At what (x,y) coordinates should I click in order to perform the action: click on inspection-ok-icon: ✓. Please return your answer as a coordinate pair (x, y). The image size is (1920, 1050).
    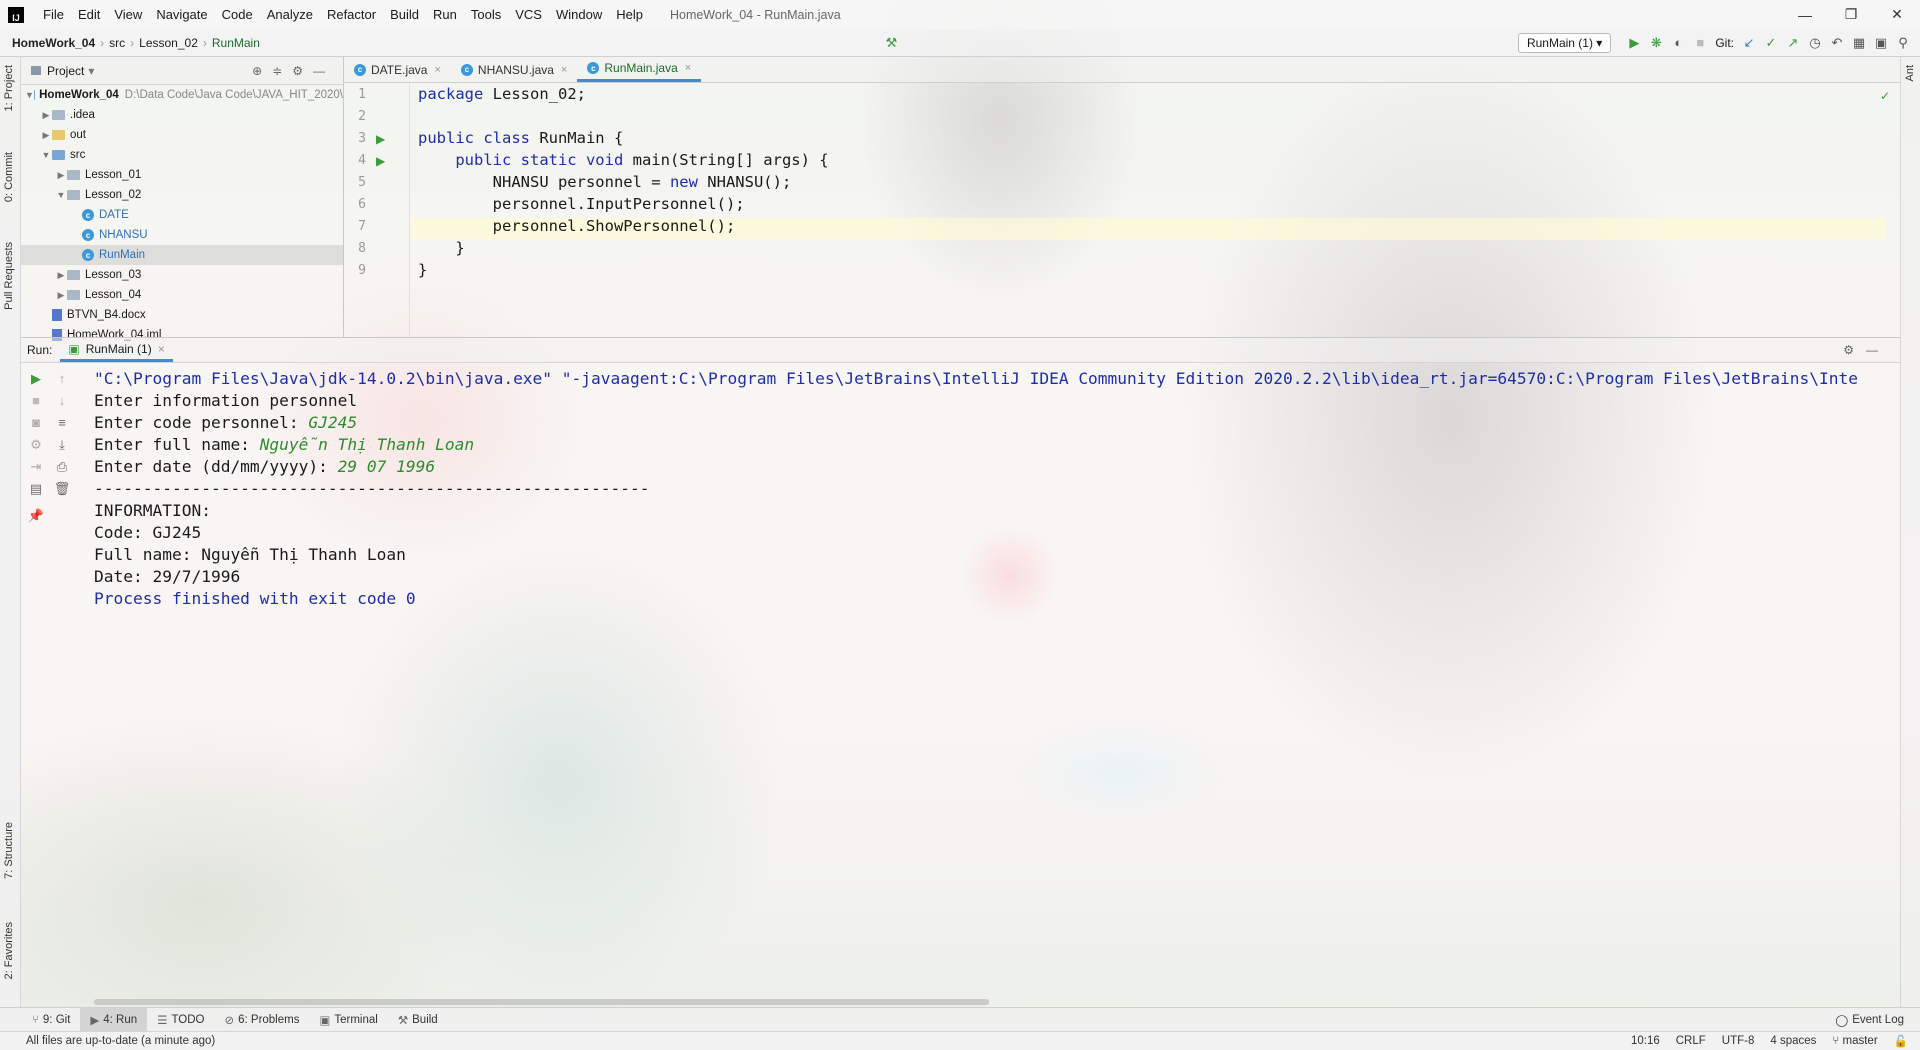
    Looking at the image, I should click on (1885, 96).